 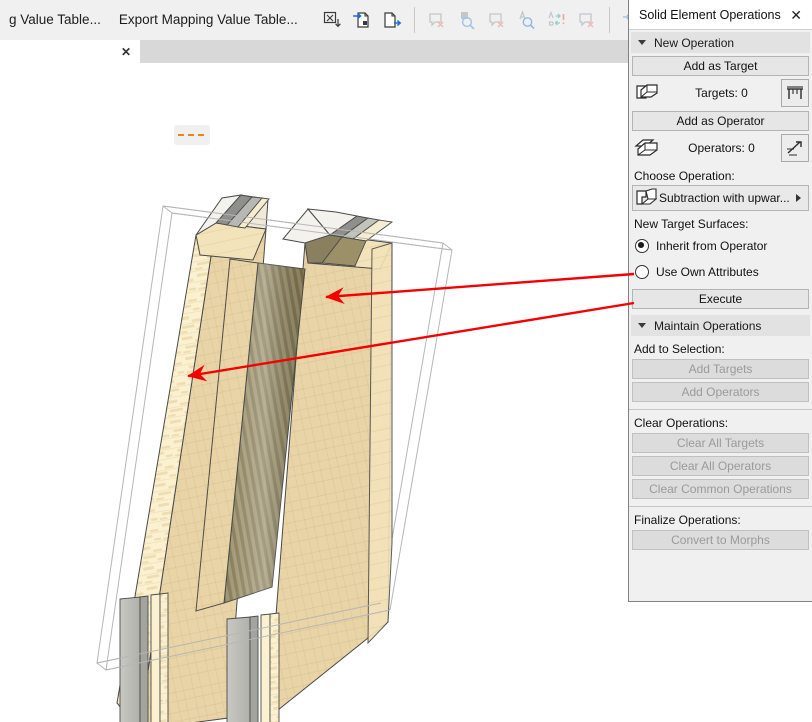 I want to click on clear-all-operators-button: Clear All Operators, so click(x=720, y=466).